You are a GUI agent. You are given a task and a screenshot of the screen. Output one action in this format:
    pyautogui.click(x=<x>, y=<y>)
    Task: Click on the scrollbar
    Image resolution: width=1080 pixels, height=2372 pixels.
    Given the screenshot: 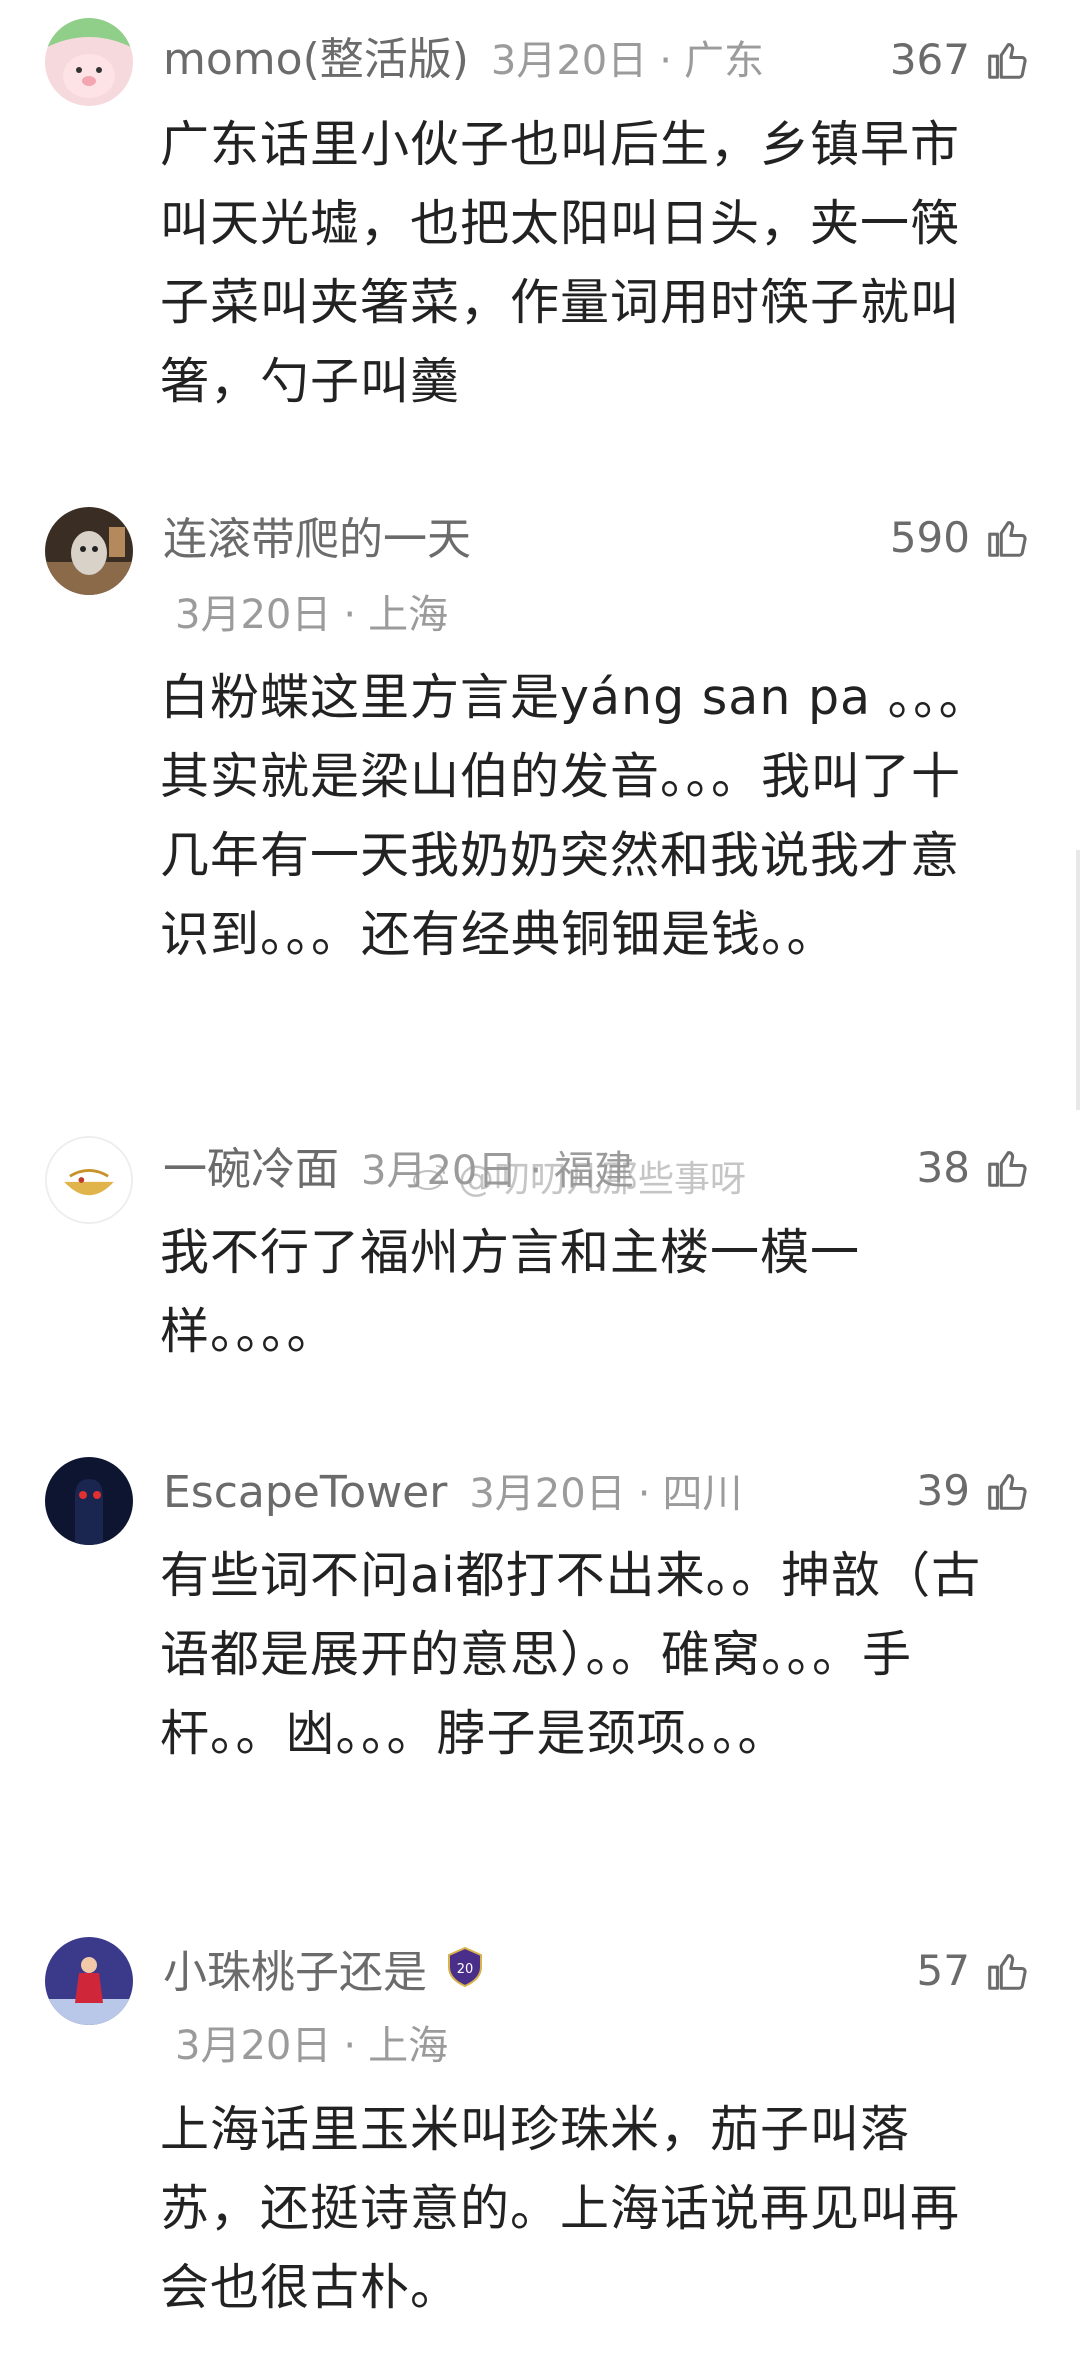 What is the action you would take?
    pyautogui.click(x=1078, y=980)
    